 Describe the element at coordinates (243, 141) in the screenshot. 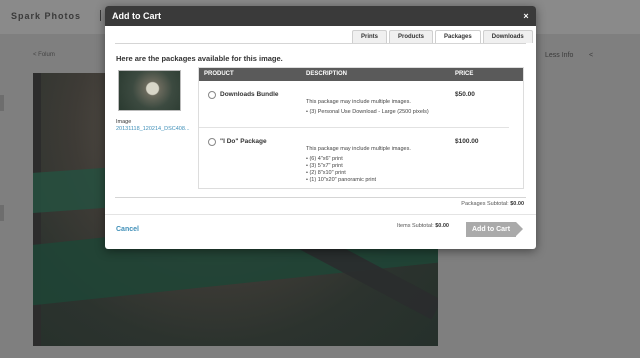

I see `package-name: "I Do" Package` at that location.